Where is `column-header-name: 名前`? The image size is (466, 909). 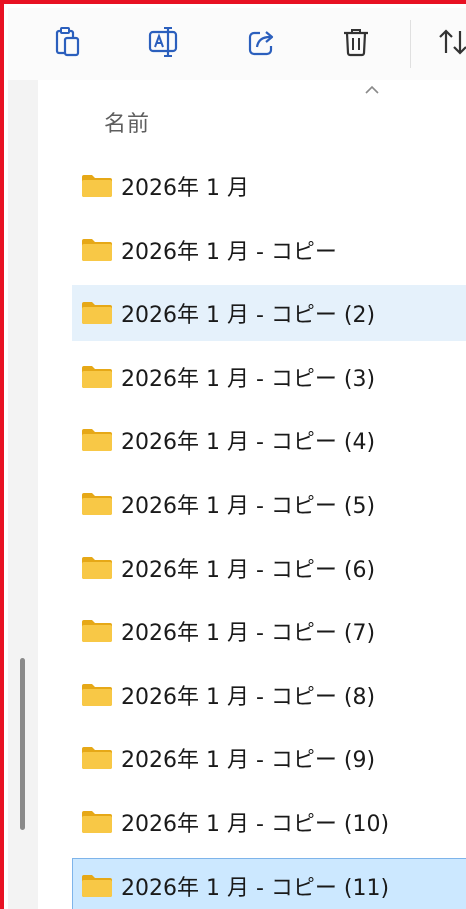 column-header-name: 名前 is located at coordinates (127, 122).